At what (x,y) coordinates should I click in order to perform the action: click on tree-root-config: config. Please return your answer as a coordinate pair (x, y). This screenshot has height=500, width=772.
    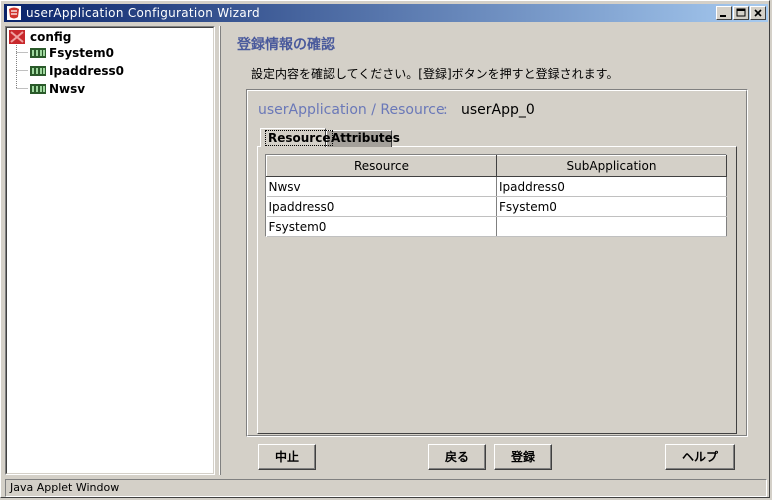
    Looking at the image, I should click on (50, 37).